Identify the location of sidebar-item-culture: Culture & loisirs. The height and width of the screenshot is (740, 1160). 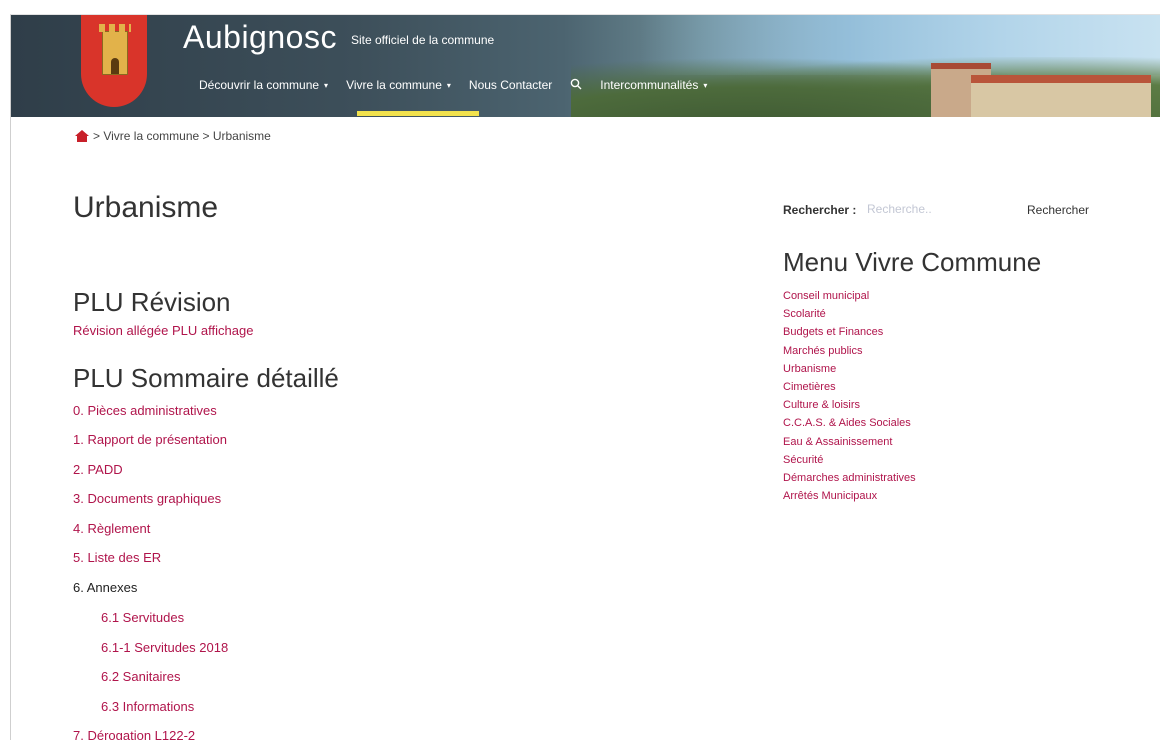
(849, 405).